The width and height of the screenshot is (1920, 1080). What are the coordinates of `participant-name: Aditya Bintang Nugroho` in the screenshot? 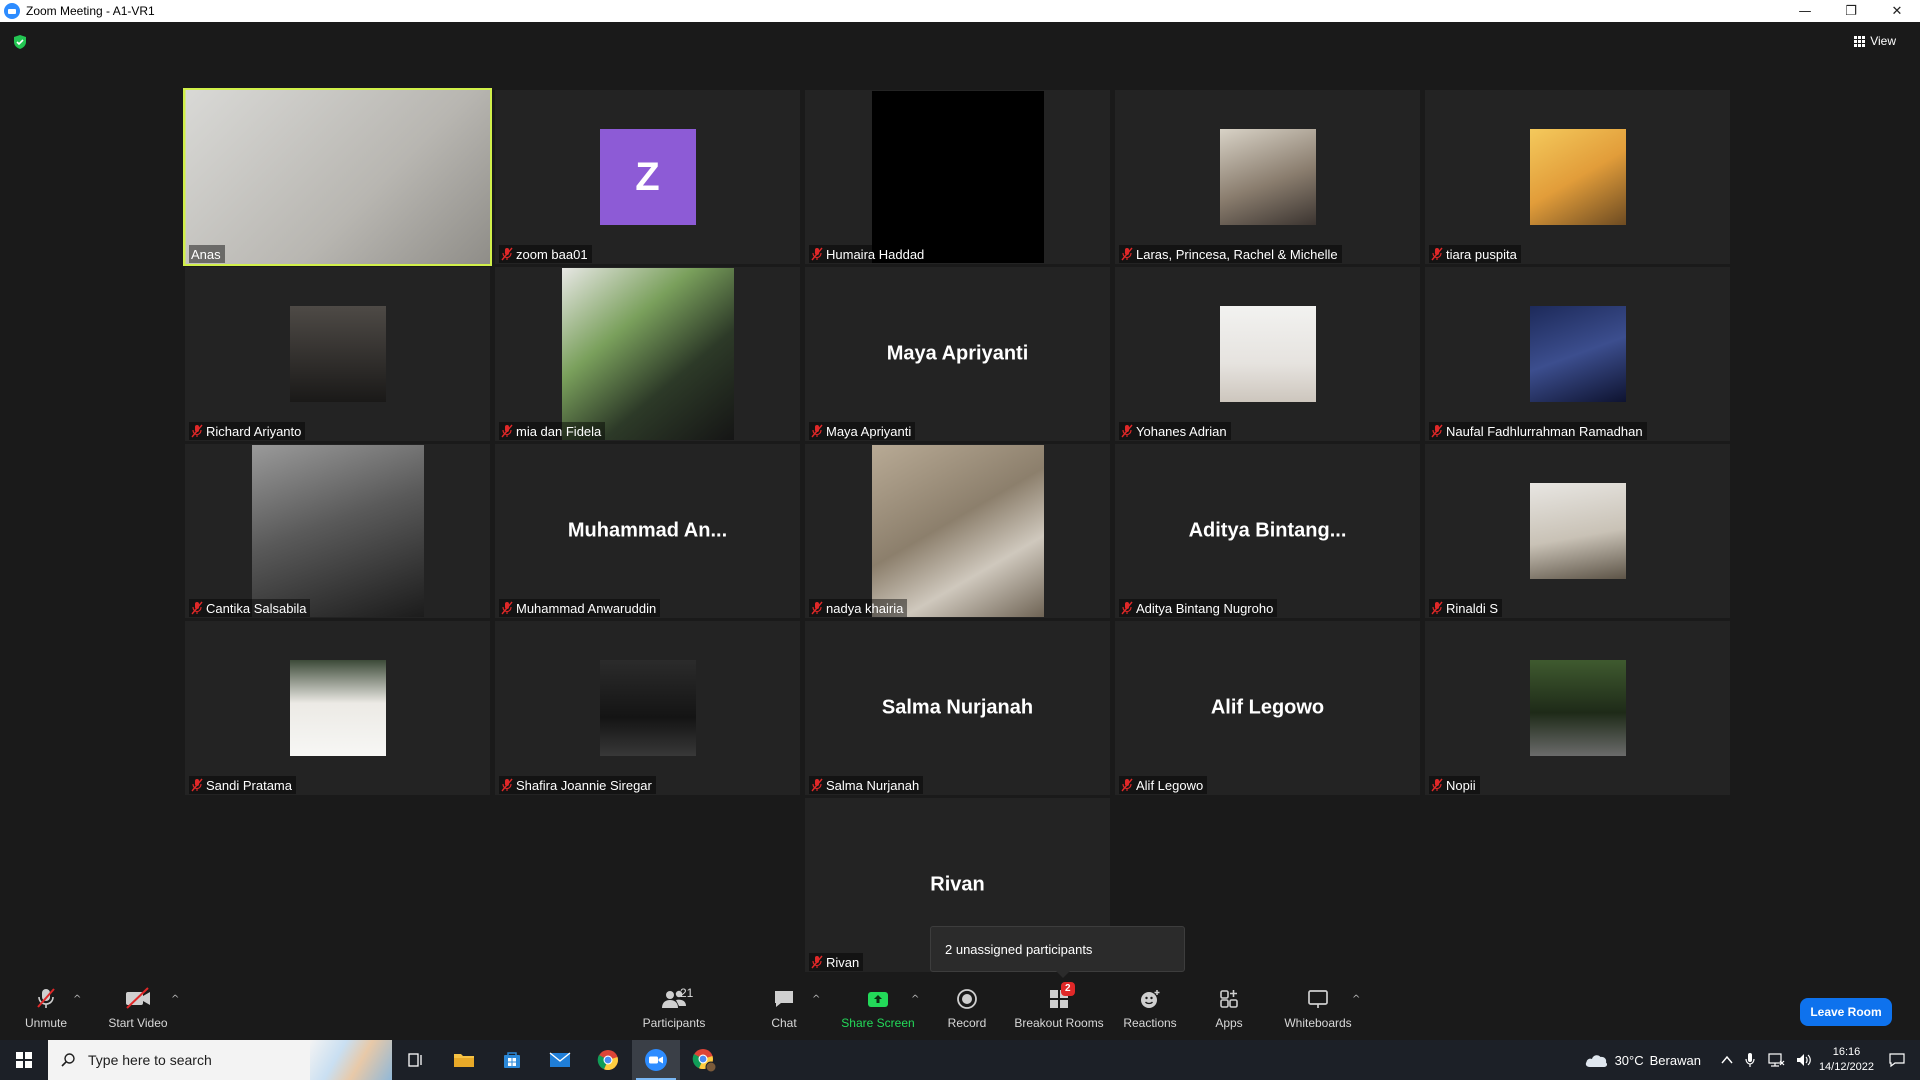 It's located at (1205, 608).